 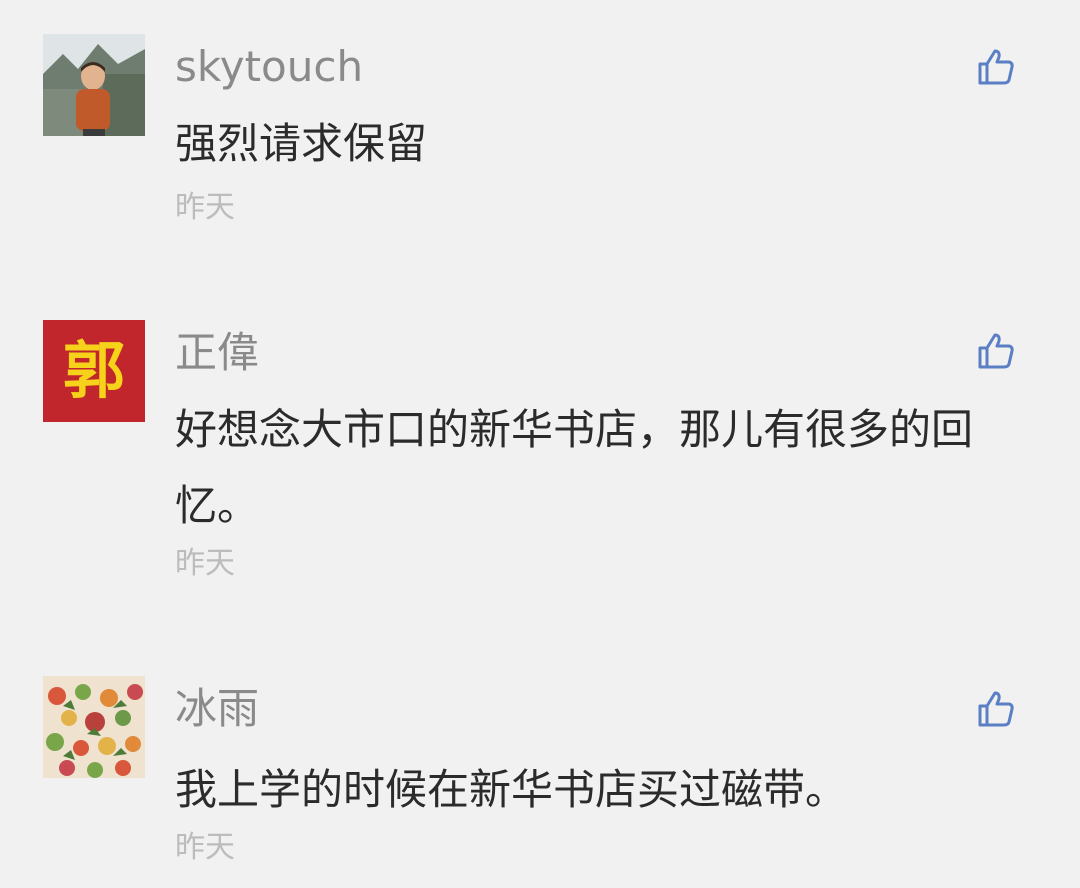 I want to click on red-seal-avatar-icon: 郭, so click(x=94, y=371).